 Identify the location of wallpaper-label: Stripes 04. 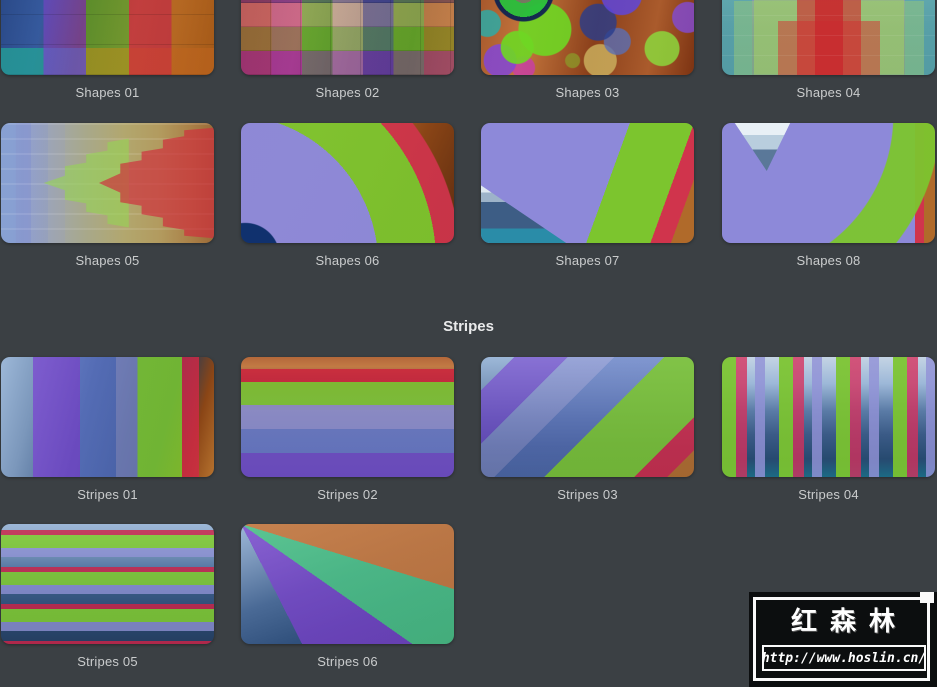
(828, 494).